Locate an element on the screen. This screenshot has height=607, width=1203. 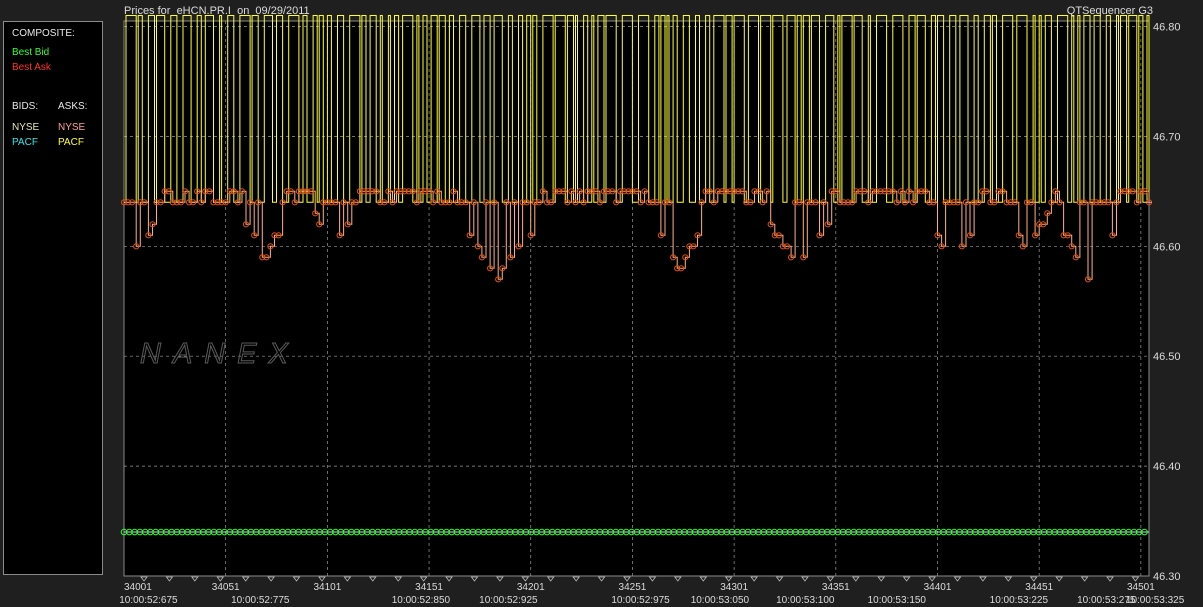
x-time-label: 10:00:53:325 is located at coordinates (1155, 600).